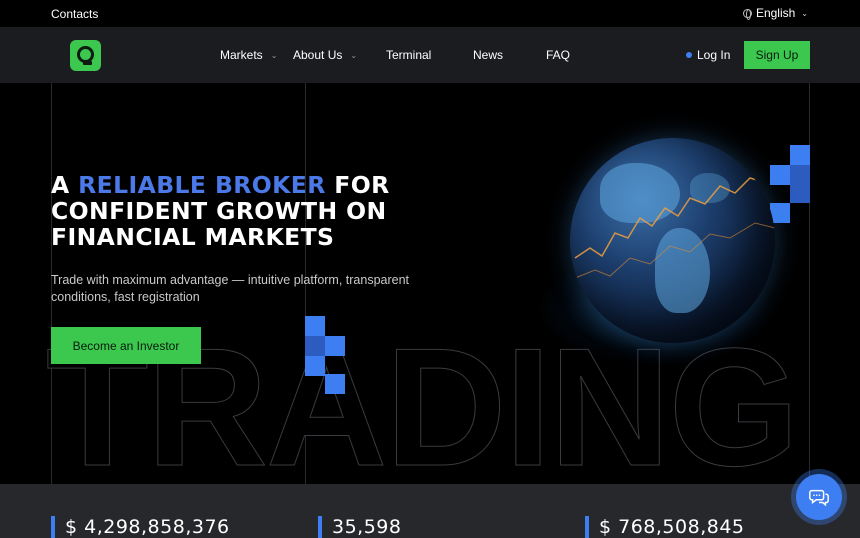  I want to click on chat-bubbles-icon, so click(819, 498).